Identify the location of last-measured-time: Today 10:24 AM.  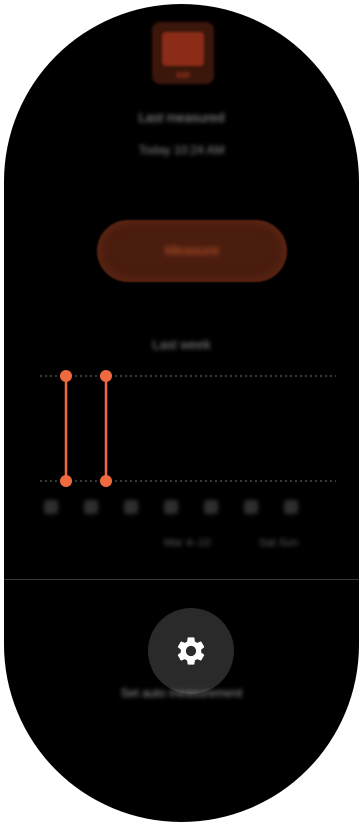
(181, 150).